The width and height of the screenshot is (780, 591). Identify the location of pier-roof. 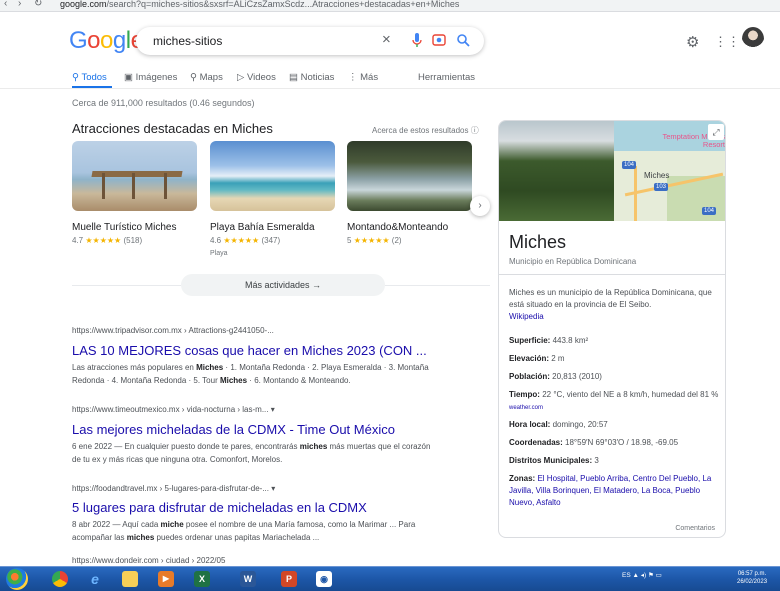
(137, 174).